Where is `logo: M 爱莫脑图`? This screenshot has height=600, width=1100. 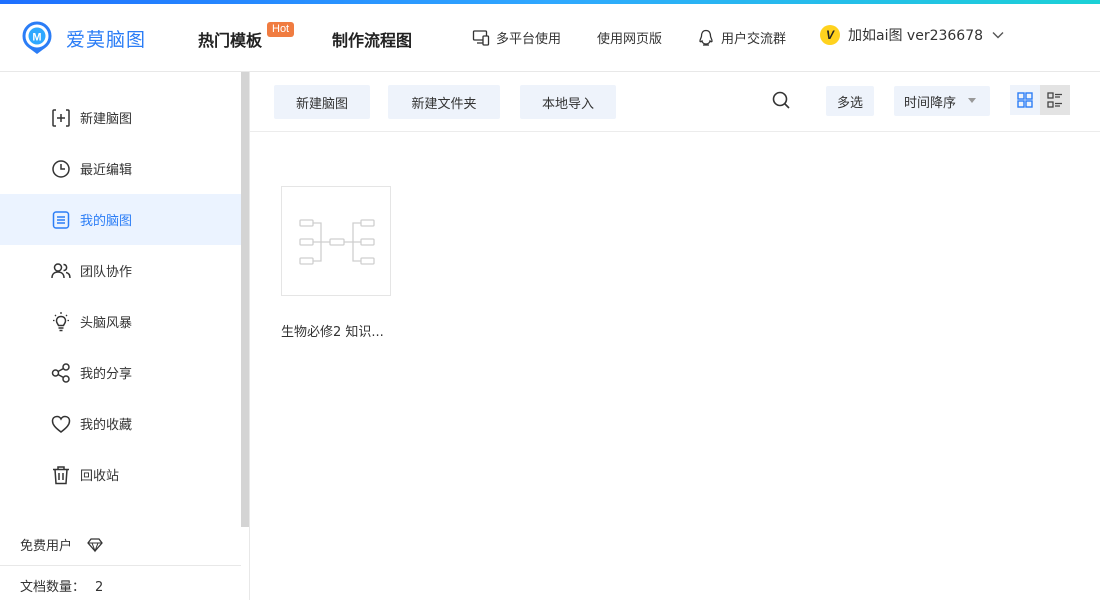
logo: M 爱莫脑图 is located at coordinates (83, 38).